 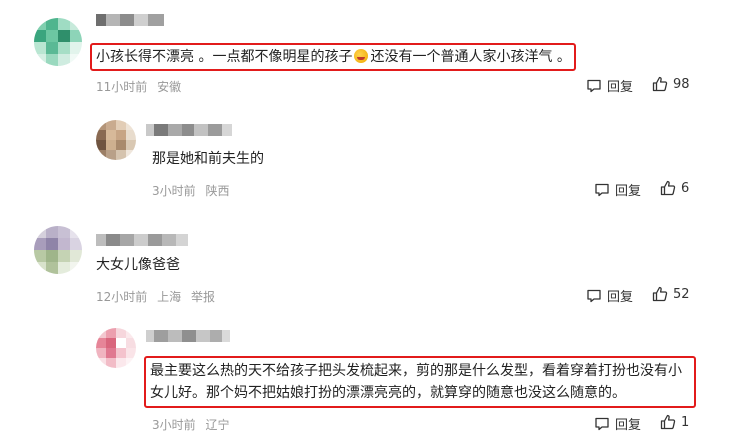 What do you see at coordinates (203, 297) in the screenshot?
I see `report-link: 举报` at bounding box center [203, 297].